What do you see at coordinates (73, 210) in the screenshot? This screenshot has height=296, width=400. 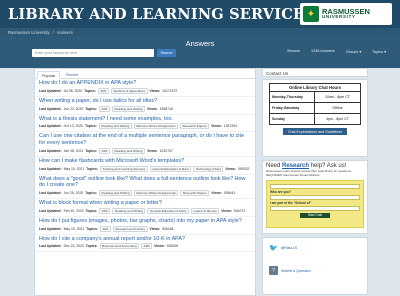 I see `updated-date: Feb 10, 2020` at bounding box center [73, 210].